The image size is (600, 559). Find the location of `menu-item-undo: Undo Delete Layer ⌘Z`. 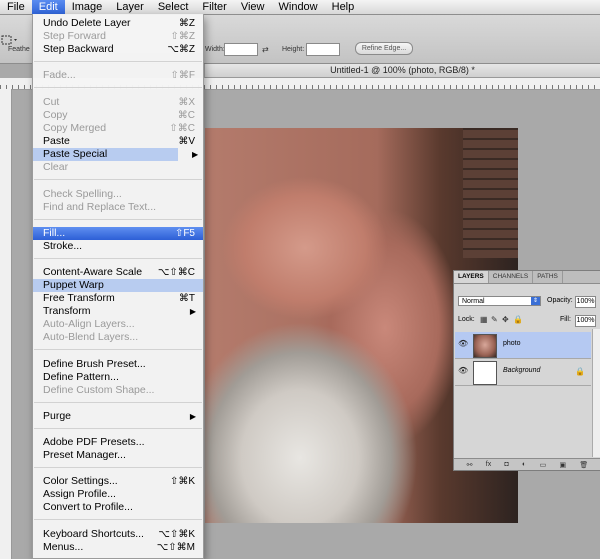

menu-item-undo: Undo Delete Layer ⌘Z is located at coordinates (118, 23).